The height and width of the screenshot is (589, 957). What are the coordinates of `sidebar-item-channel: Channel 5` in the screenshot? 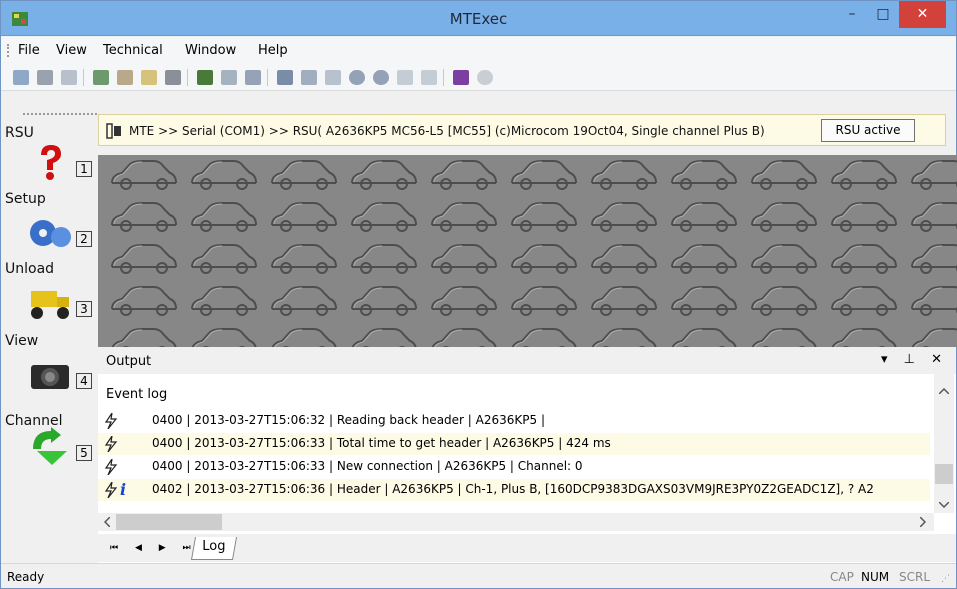 It's located at (50, 440).